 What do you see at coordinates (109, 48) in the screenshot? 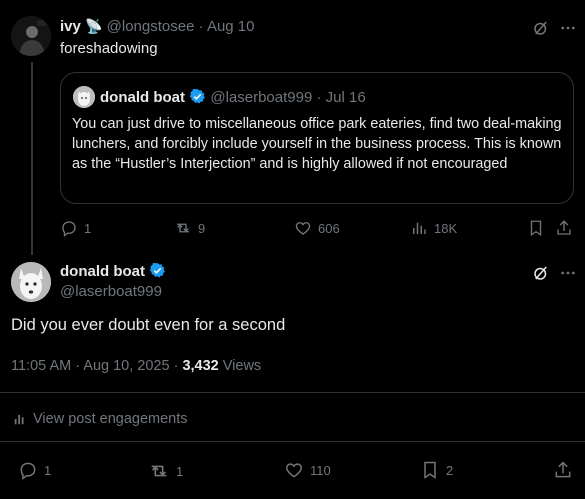
I see `reply-text: foreshadowing` at bounding box center [109, 48].